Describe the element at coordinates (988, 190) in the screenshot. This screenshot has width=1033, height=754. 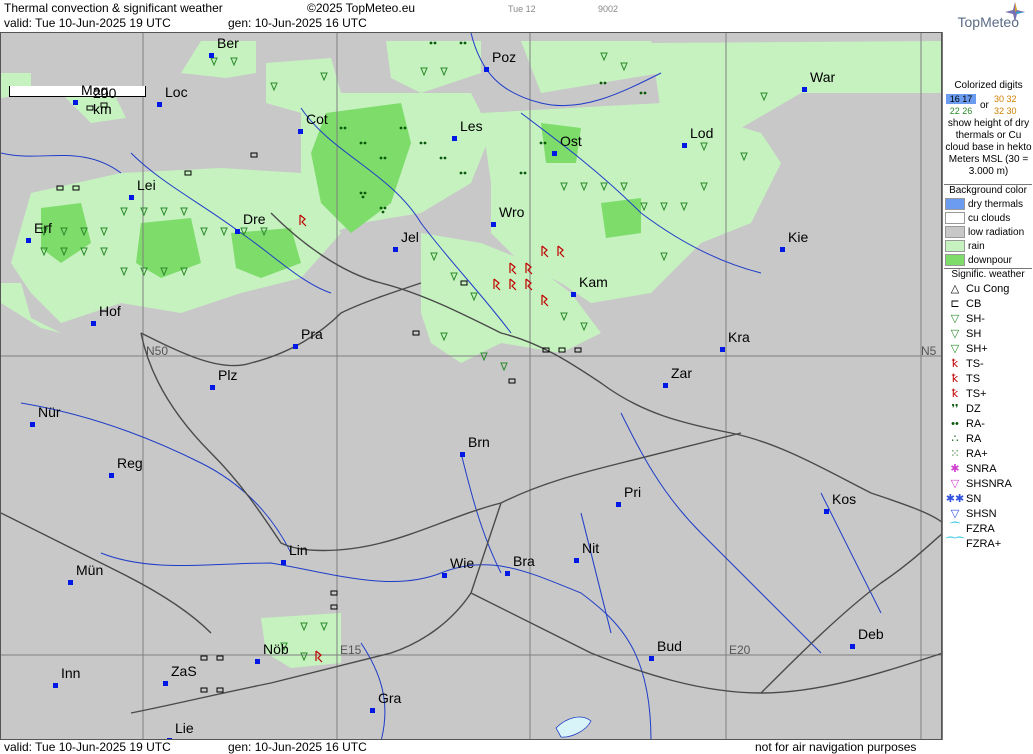
I see `background-legend-title: Background color` at that location.